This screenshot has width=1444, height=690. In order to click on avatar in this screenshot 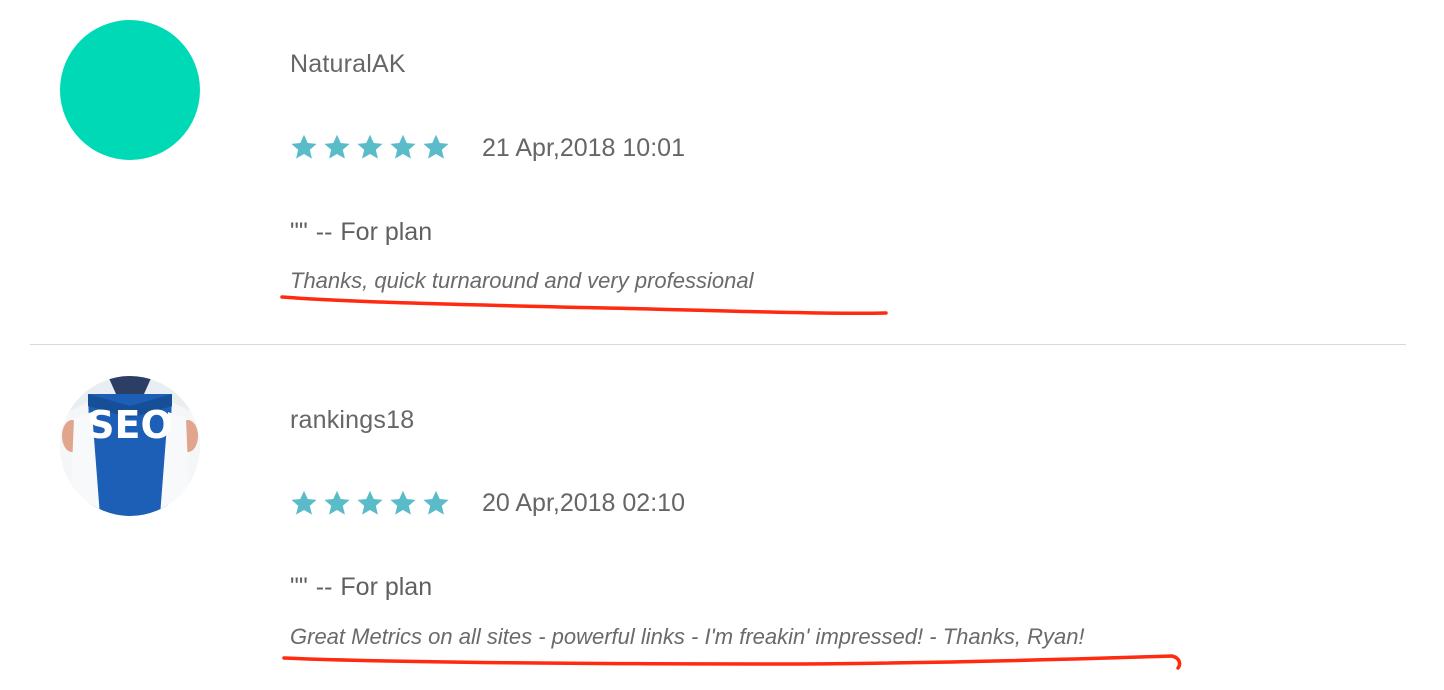, I will do `click(130, 90)`.